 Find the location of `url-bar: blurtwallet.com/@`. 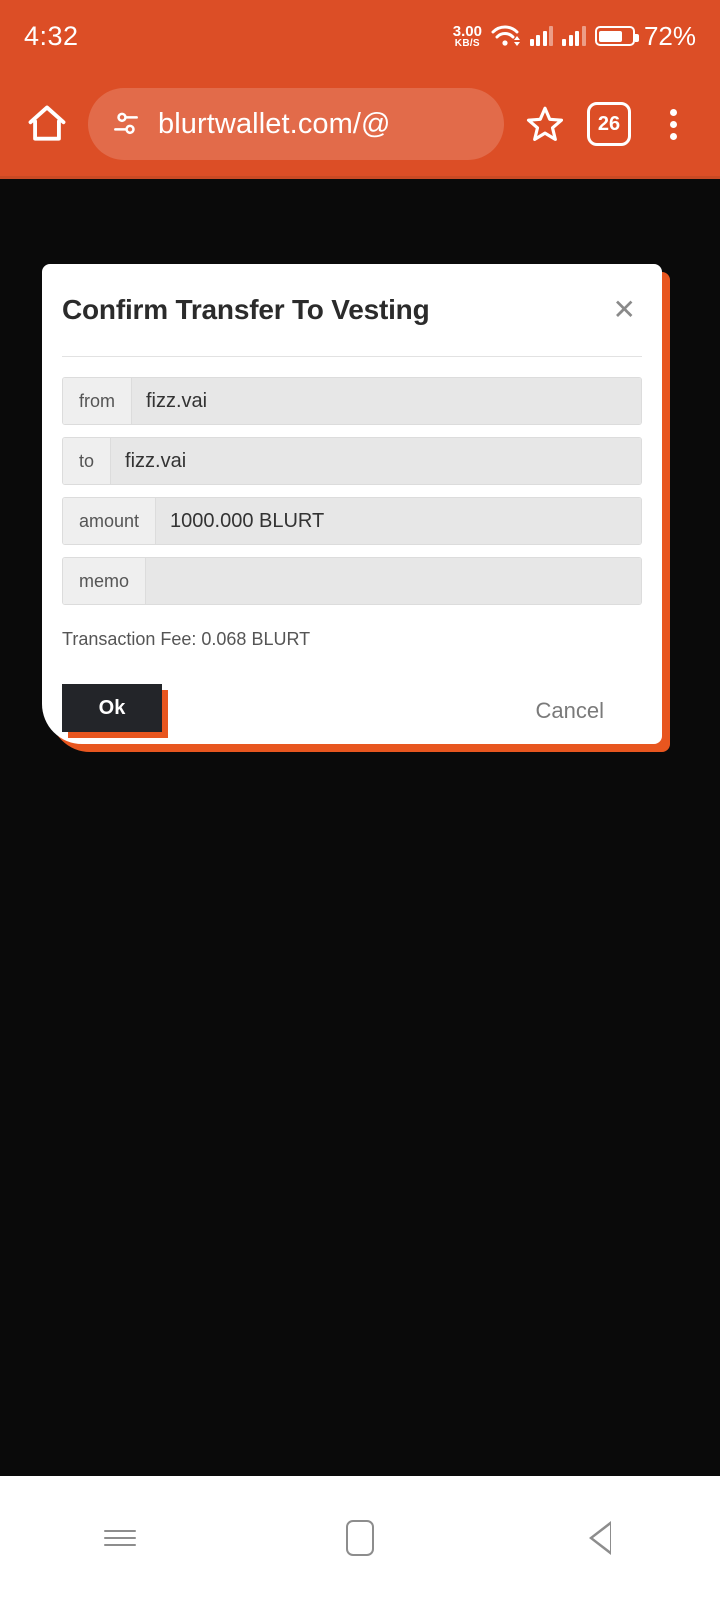

url-bar: blurtwallet.com/@ is located at coordinates (296, 124).